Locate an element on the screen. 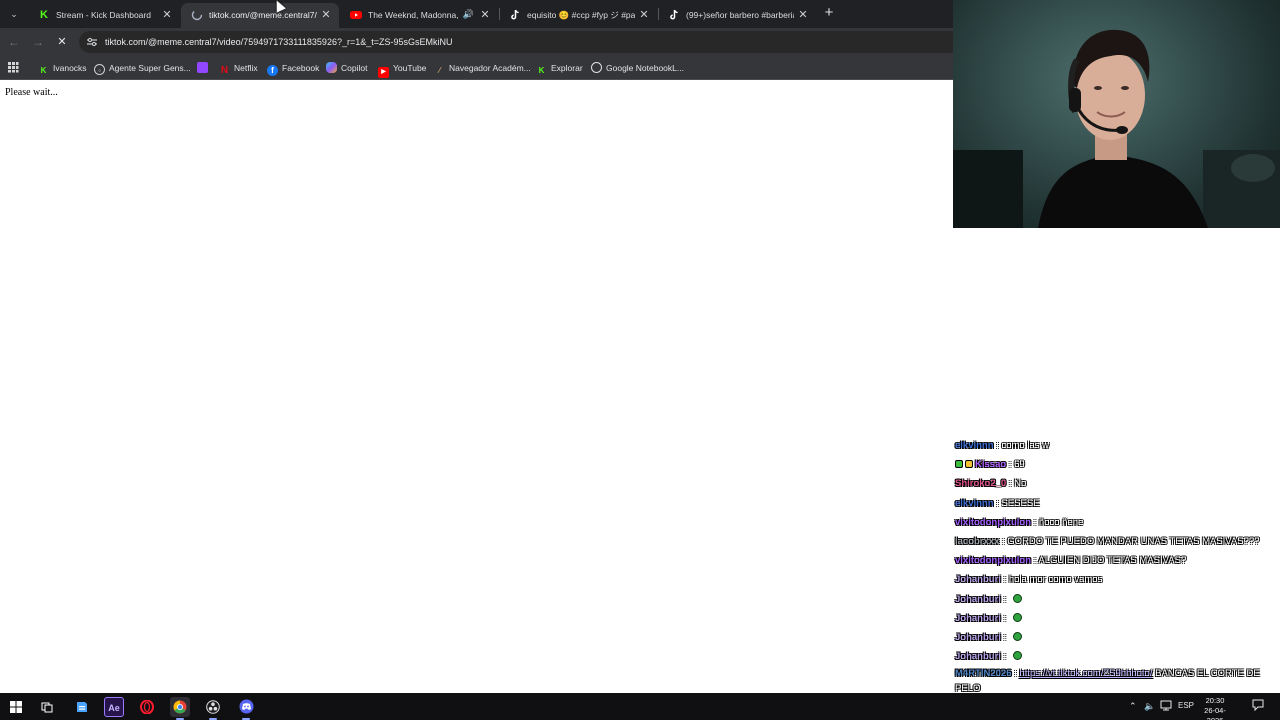  bookmark-netflix: N Netflix is located at coordinates (238, 68).